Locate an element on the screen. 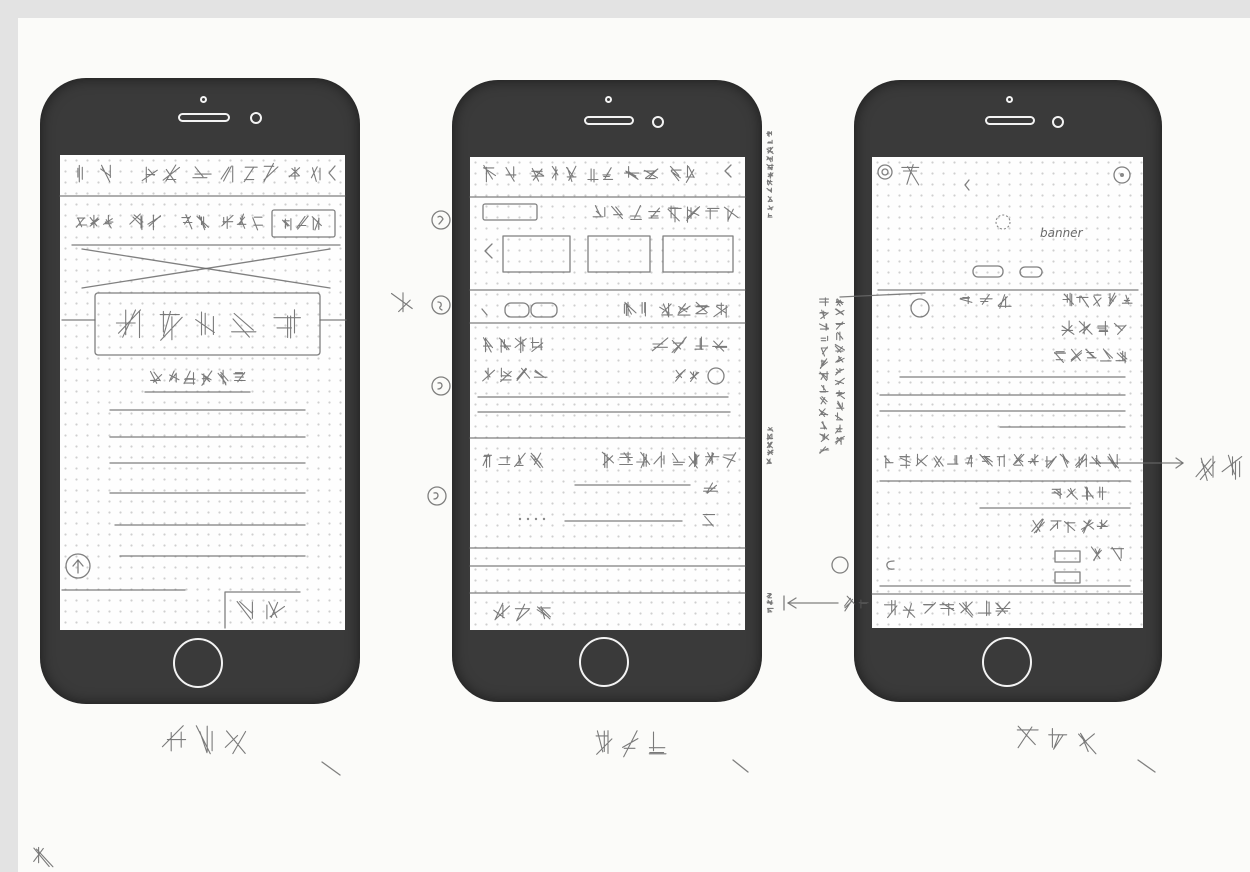  up-arrow-circle-icon is located at coordinates (78, 566).